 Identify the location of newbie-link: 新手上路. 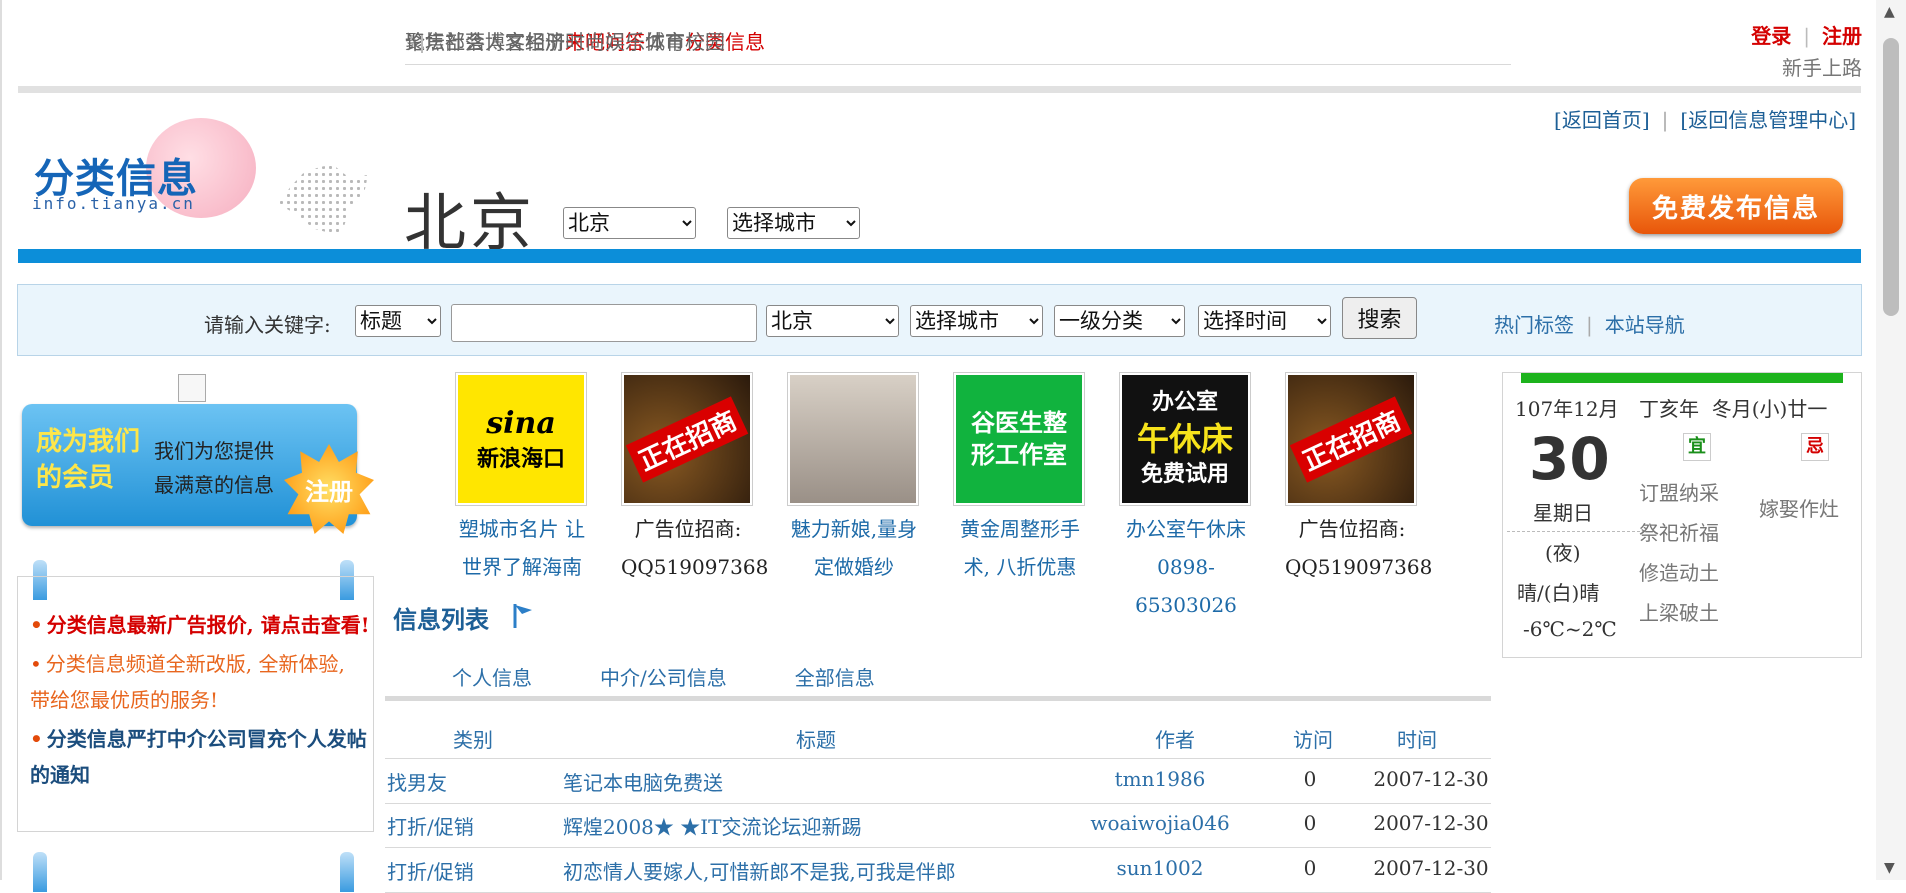
(1822, 68).